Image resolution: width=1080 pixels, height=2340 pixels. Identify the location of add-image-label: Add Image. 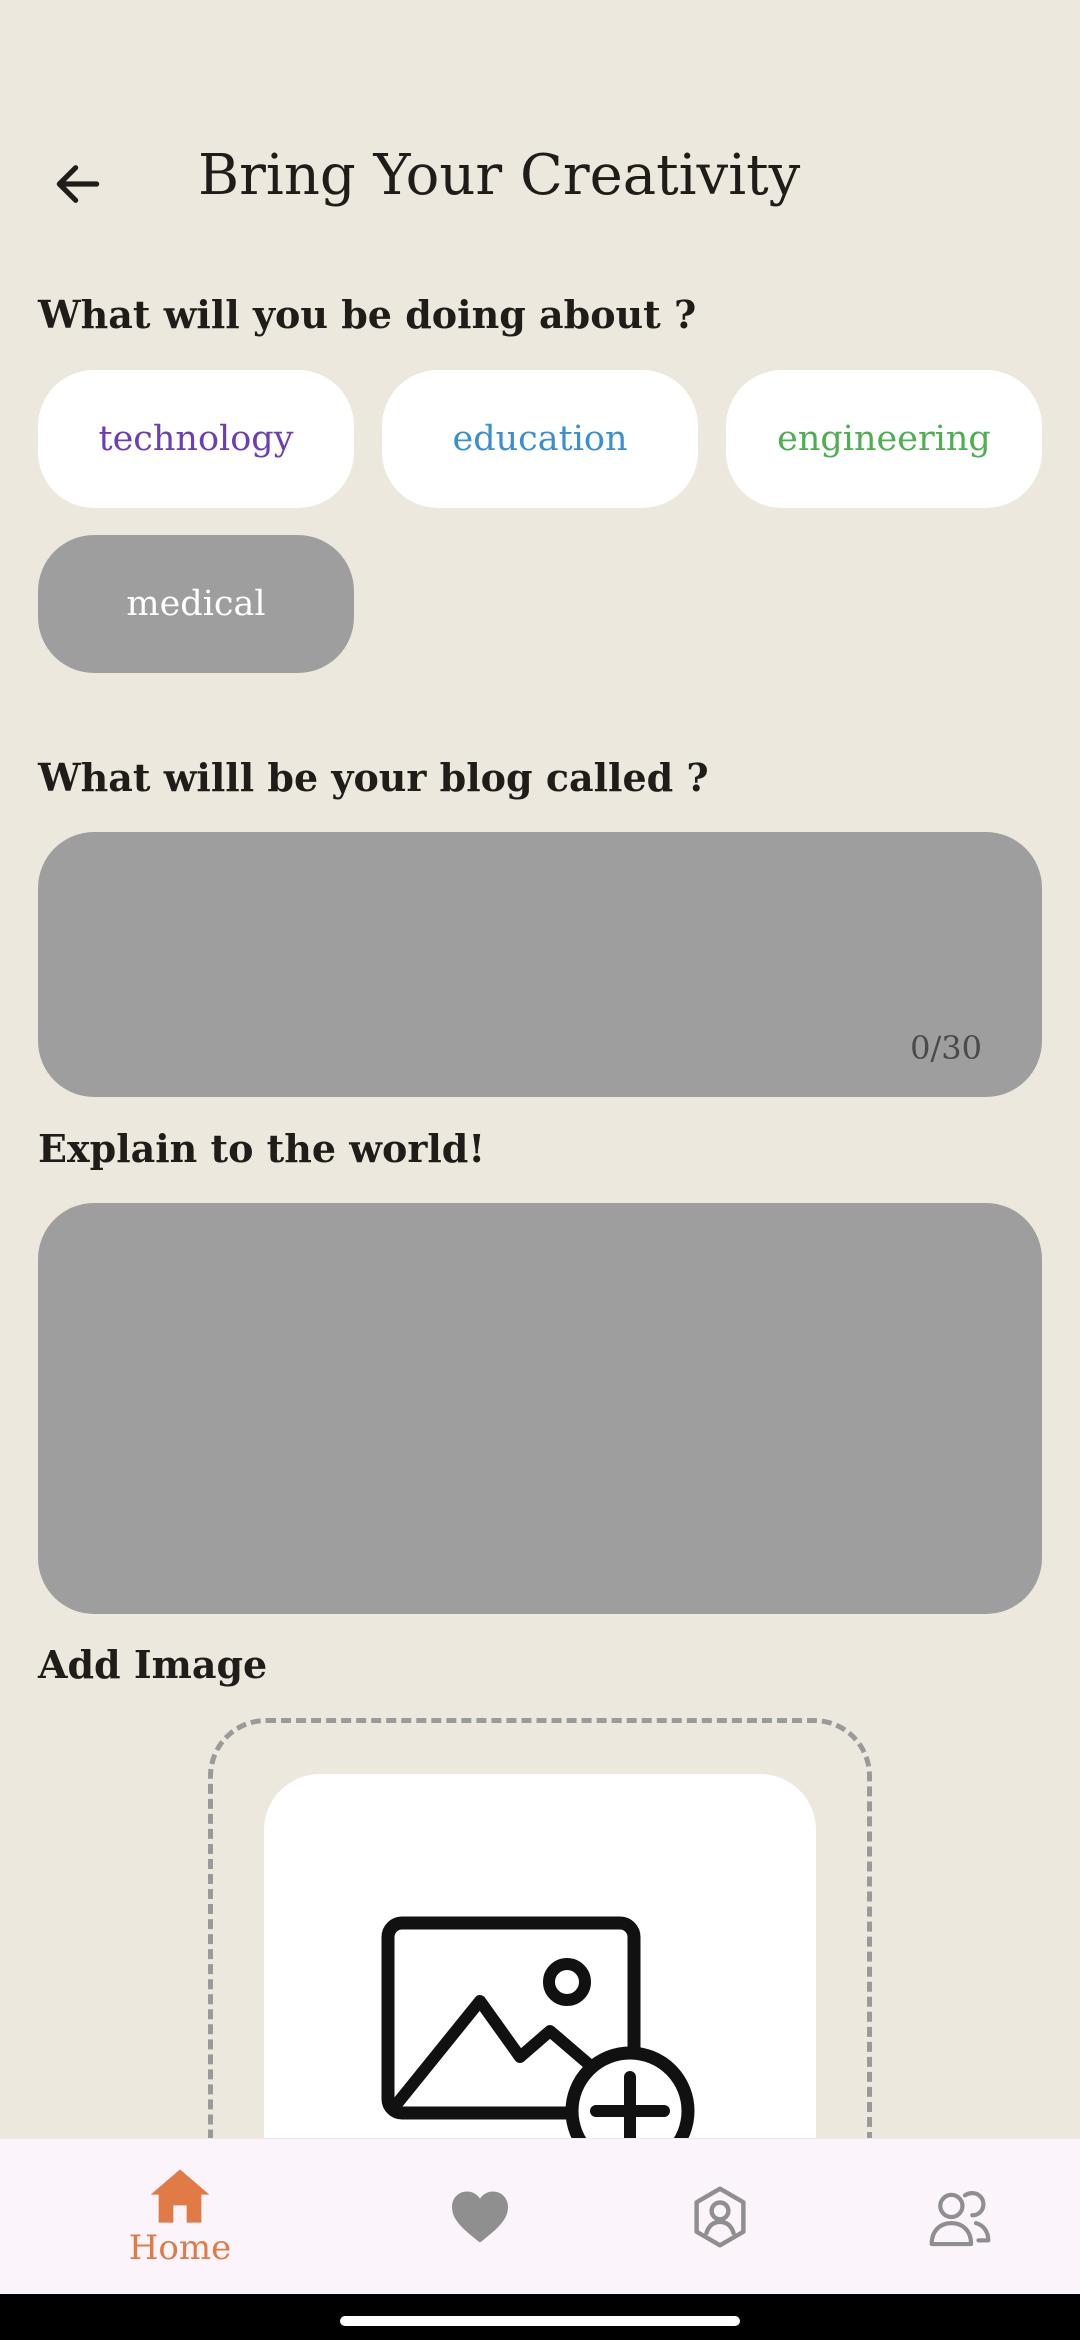
(153, 1664).